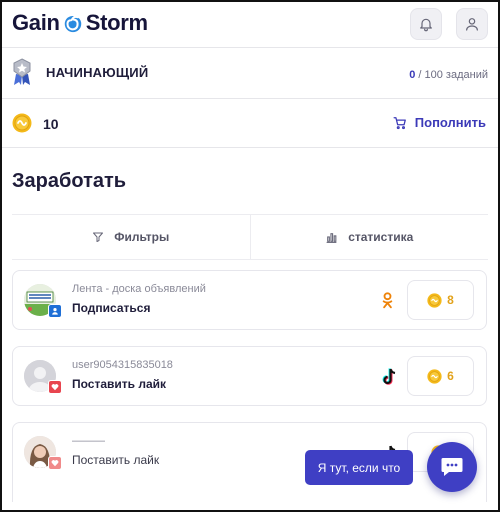 This screenshot has width=500, height=512. I want to click on reward-button: 8, so click(440, 300).